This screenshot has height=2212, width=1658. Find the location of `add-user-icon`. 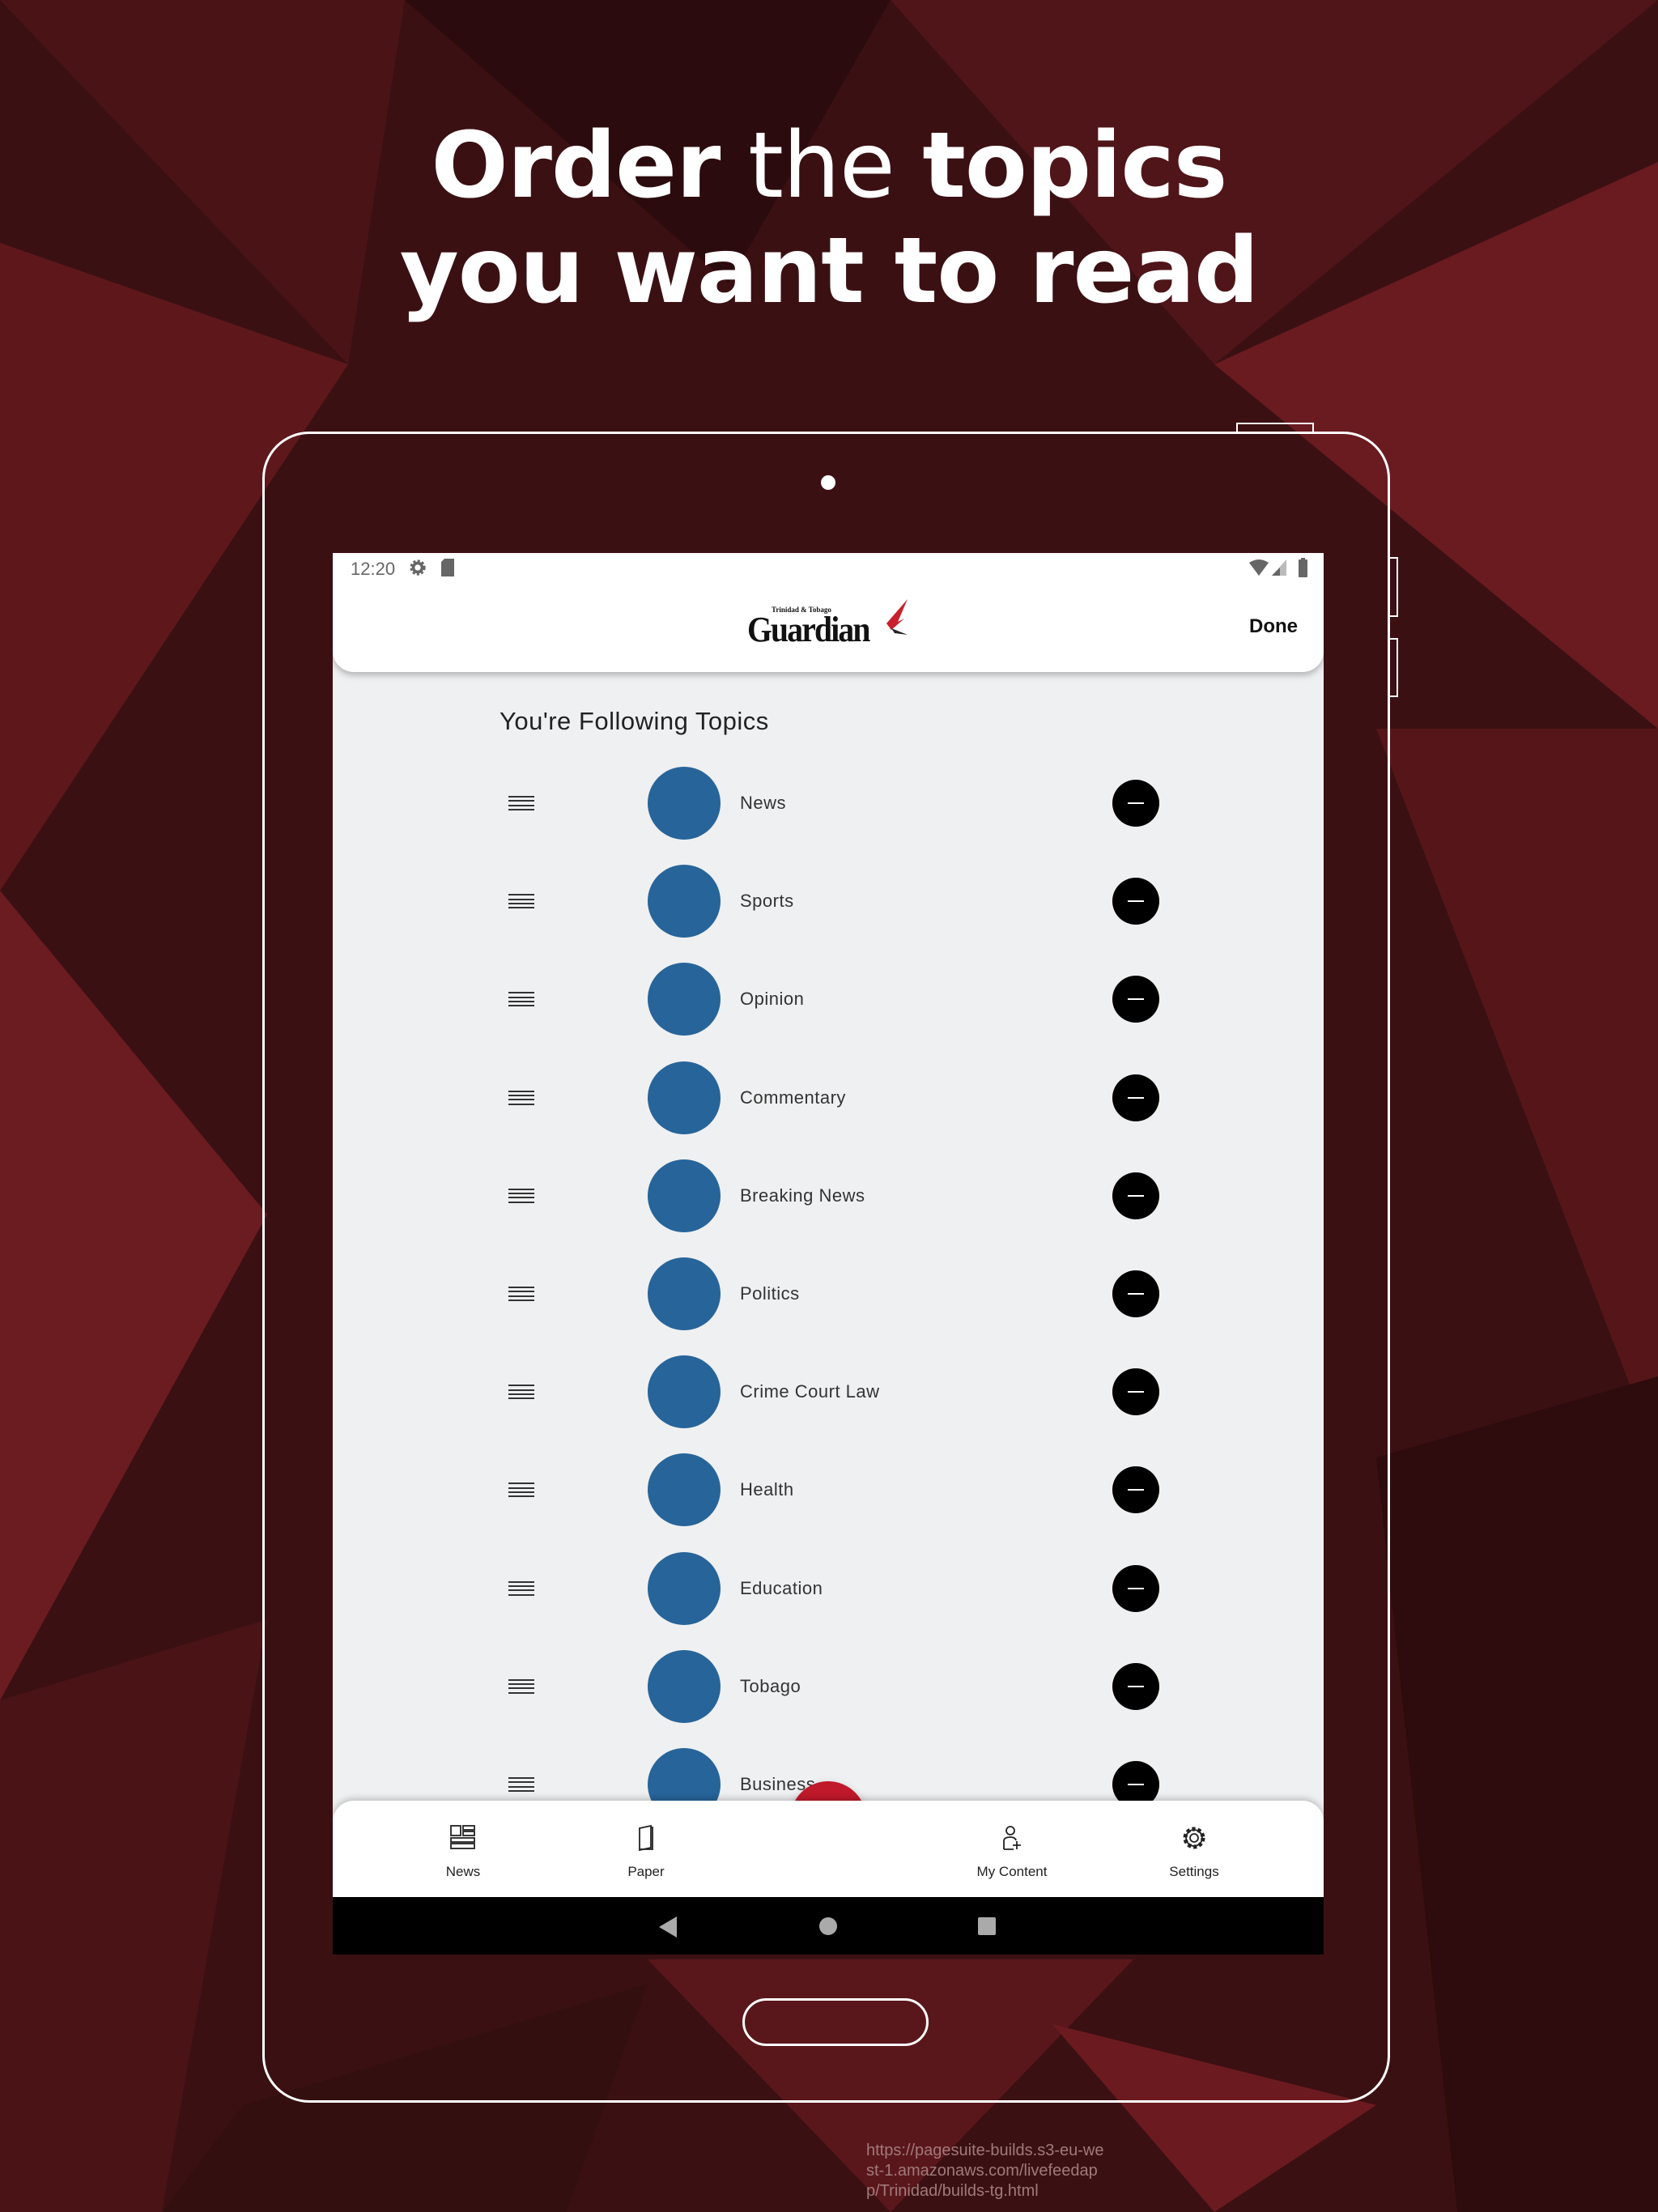

add-user-icon is located at coordinates (1012, 1838).